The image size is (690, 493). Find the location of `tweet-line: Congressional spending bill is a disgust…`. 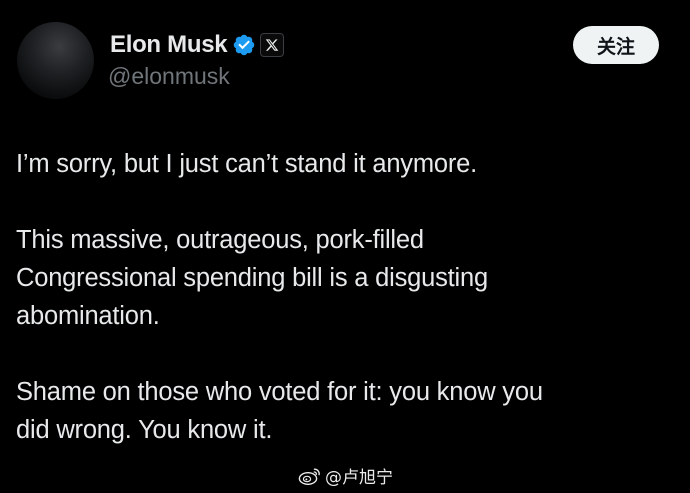

tweet-line: Congressional spending bill is a disgust… is located at coordinates (252, 278).